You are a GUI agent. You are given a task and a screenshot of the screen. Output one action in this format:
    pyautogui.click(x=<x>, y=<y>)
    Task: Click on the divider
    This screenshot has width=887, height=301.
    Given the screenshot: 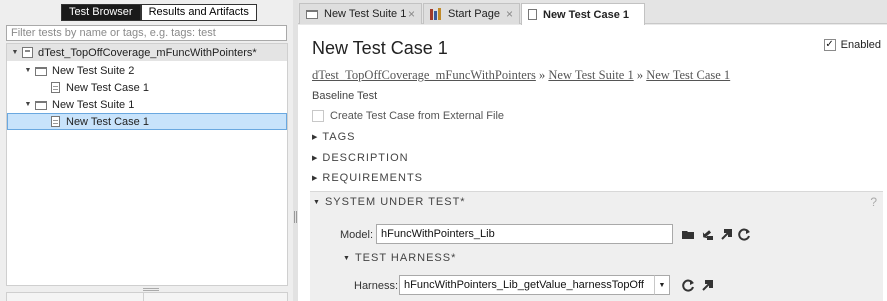 What is the action you would take?
    pyautogui.click(x=143, y=297)
    